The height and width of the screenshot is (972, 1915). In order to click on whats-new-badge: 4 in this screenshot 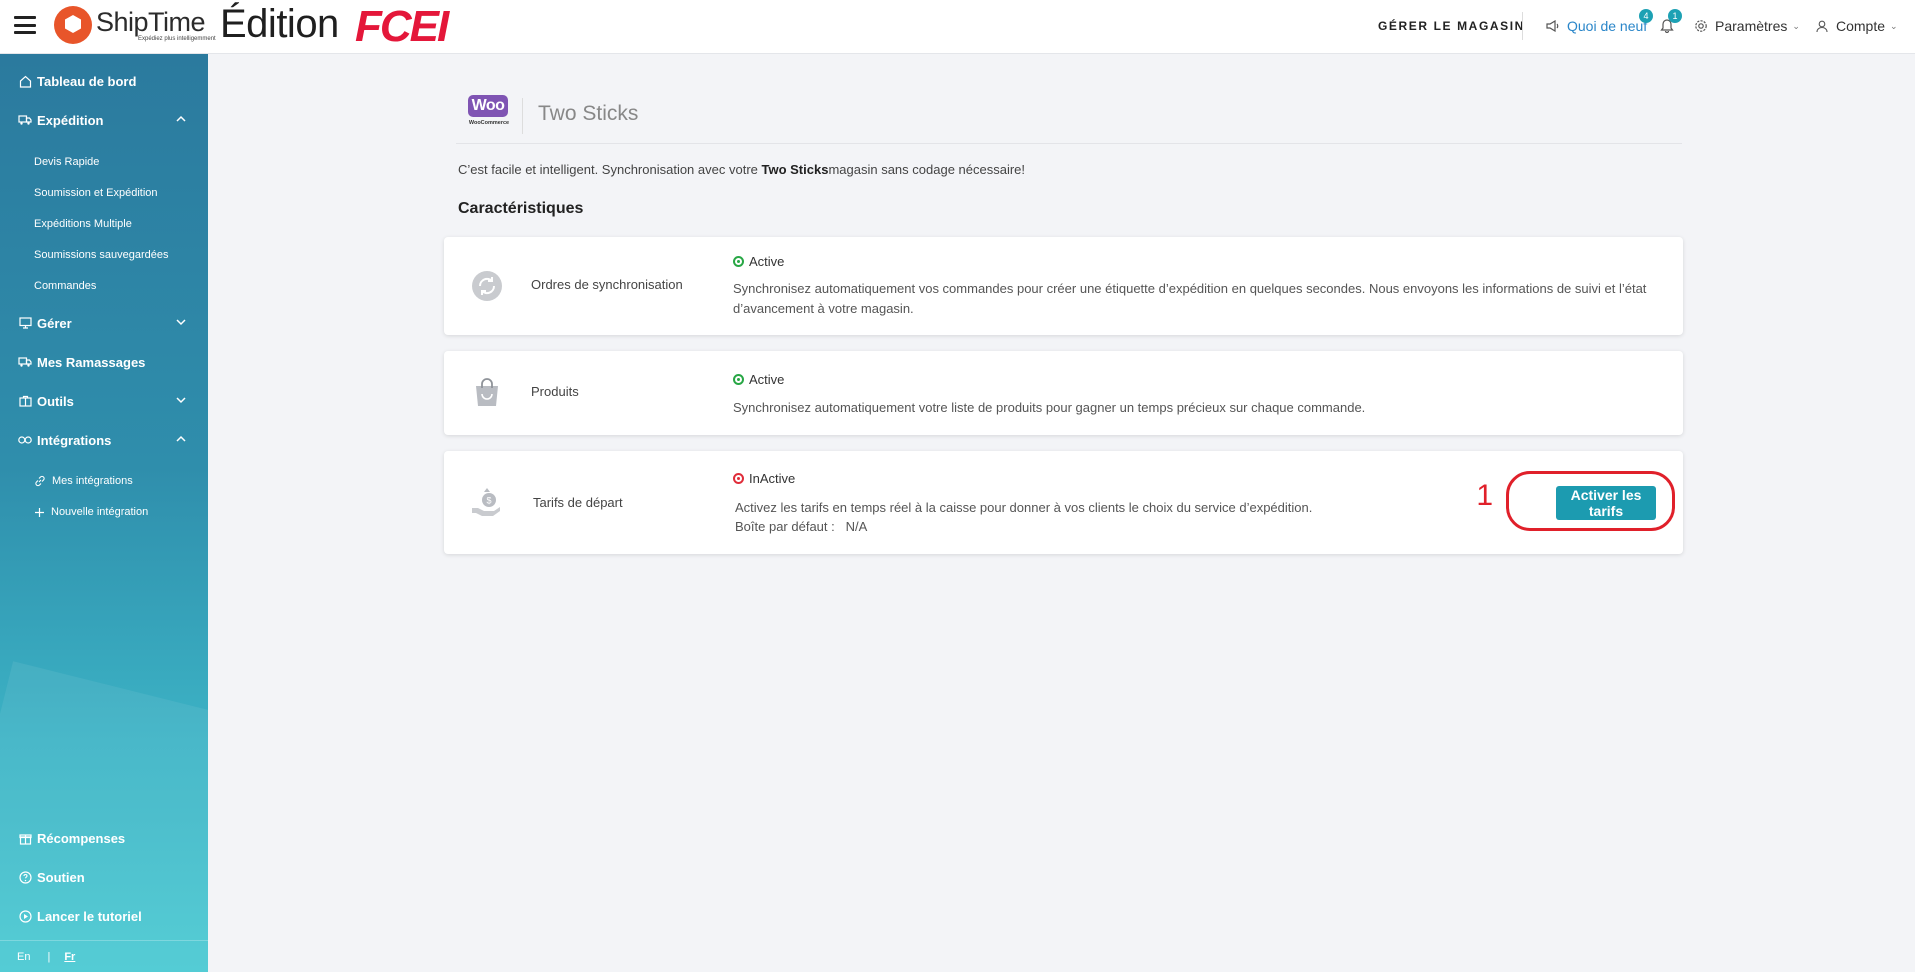, I will do `click(1646, 16)`.